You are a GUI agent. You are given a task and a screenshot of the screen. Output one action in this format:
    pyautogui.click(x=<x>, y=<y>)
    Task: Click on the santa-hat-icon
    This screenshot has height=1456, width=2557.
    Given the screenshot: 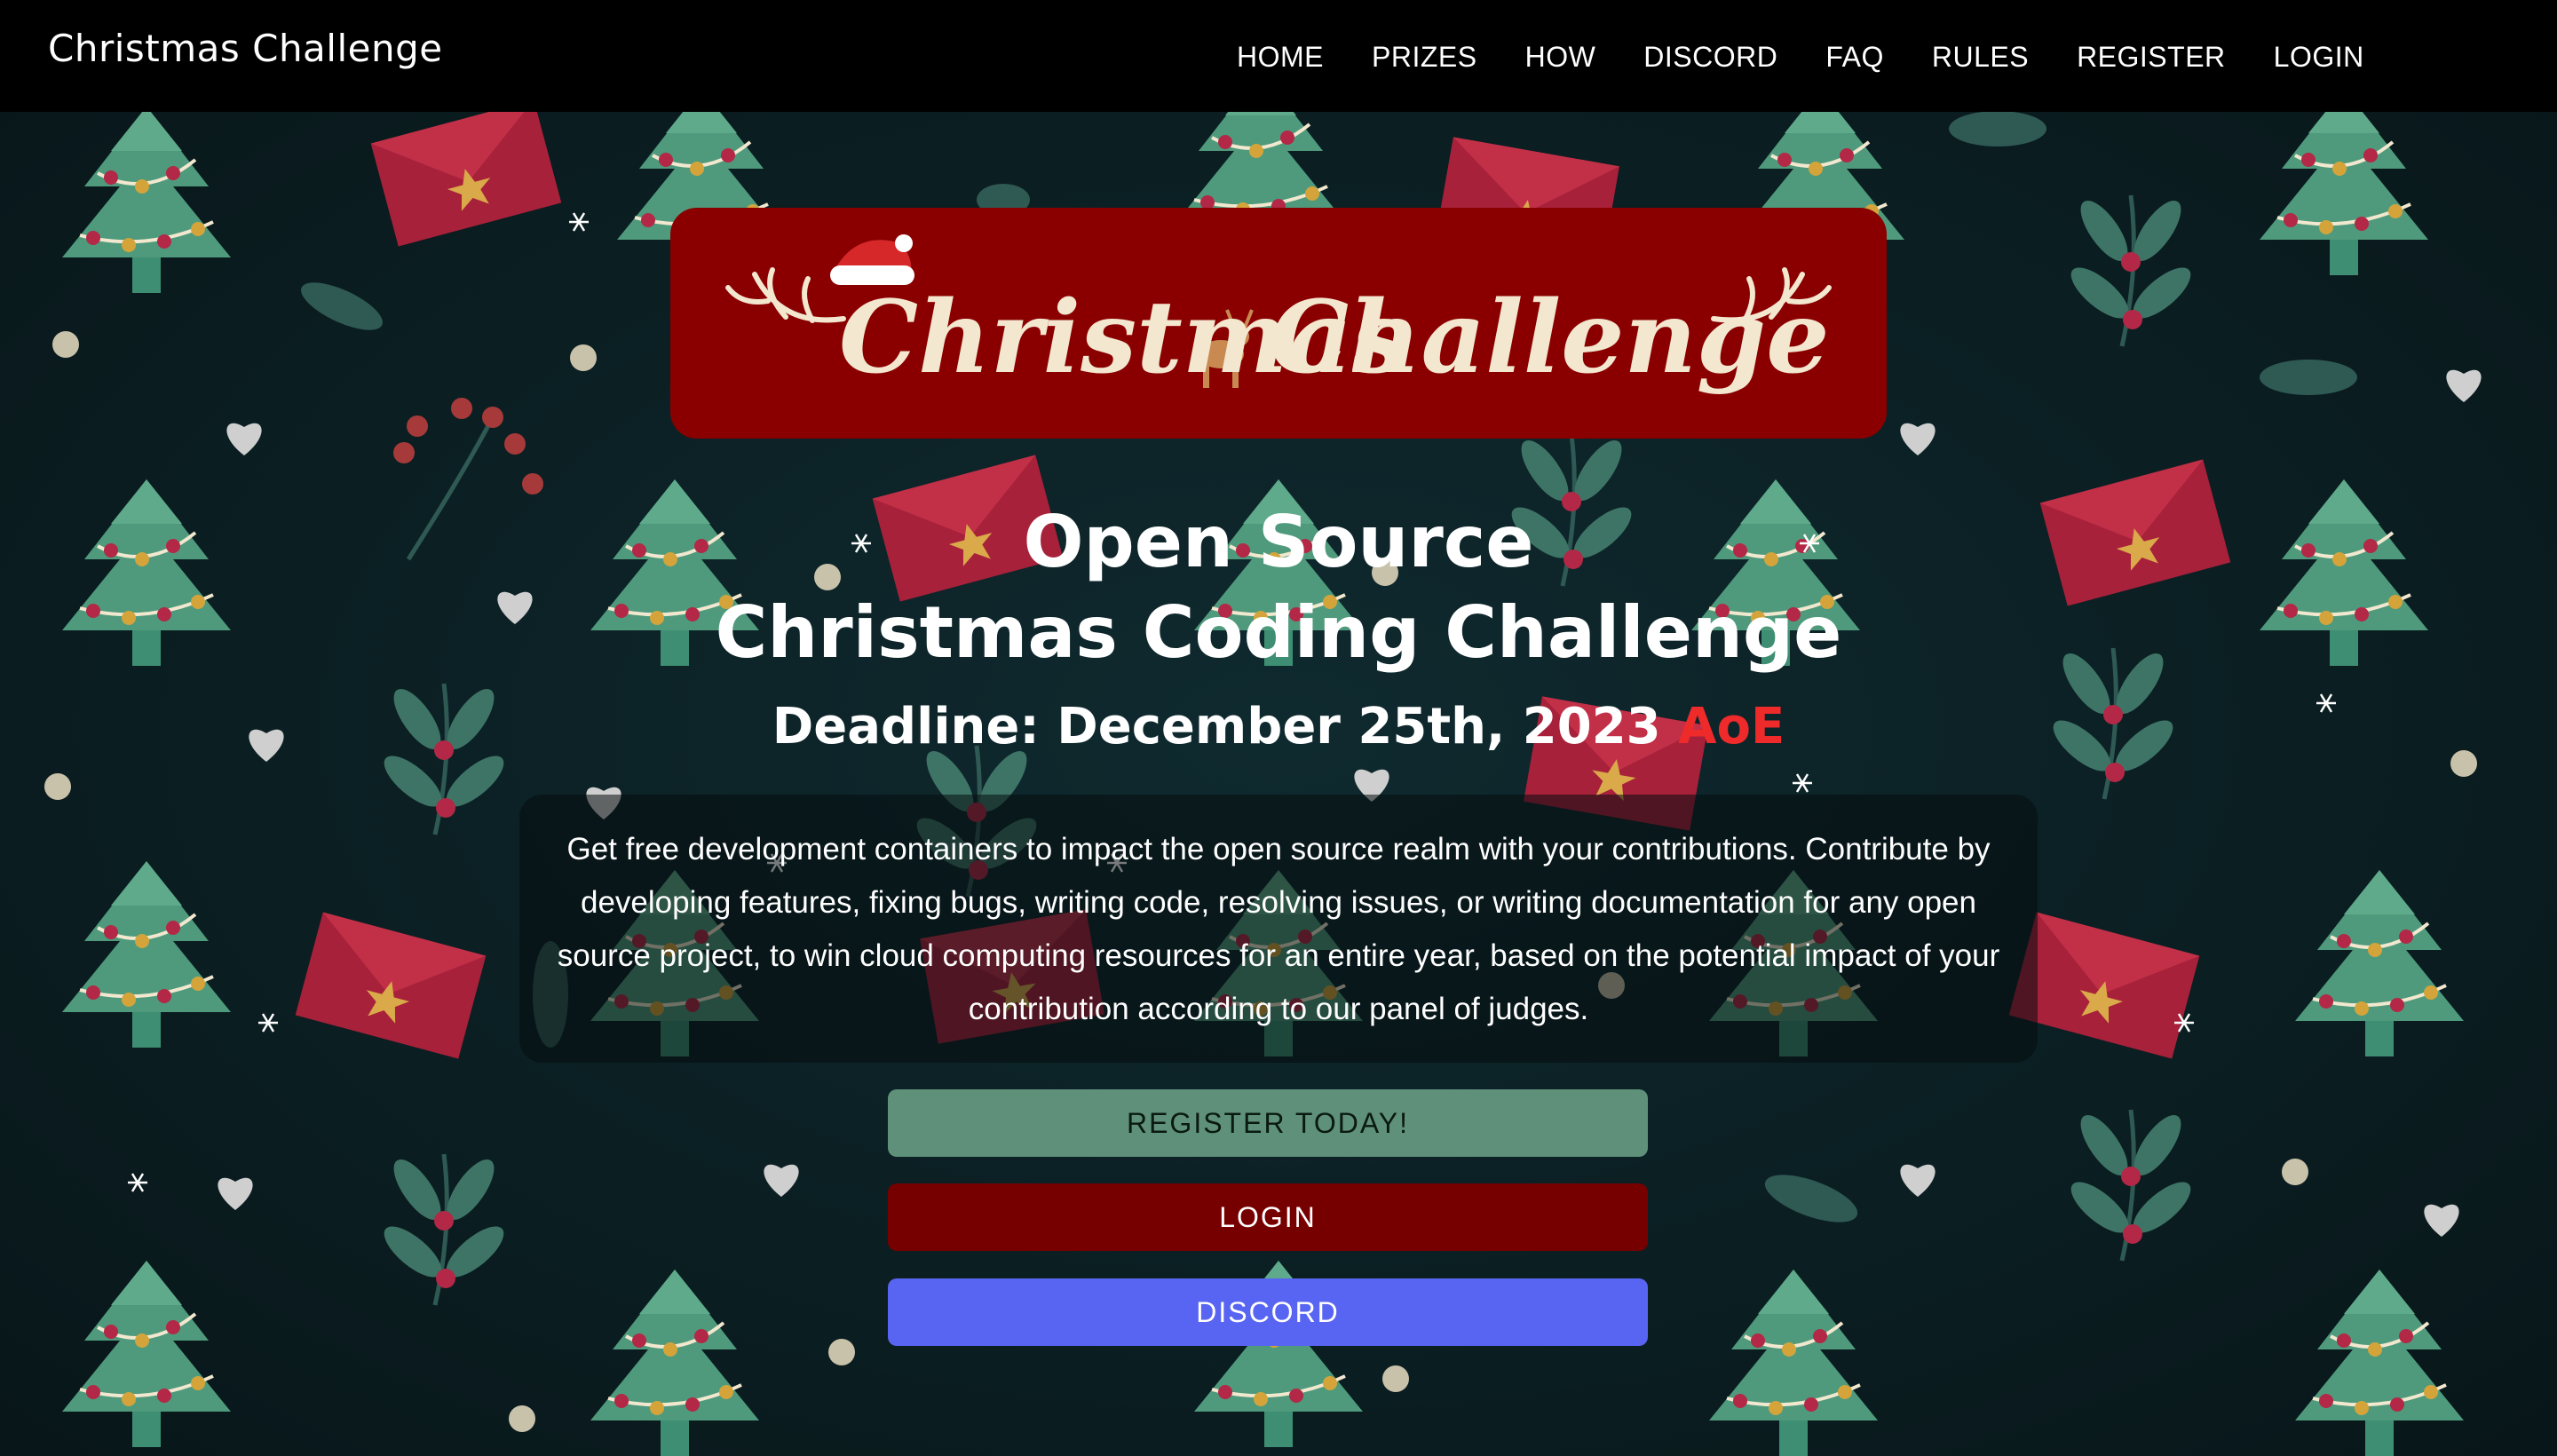 What is the action you would take?
    pyautogui.click(x=872, y=259)
    